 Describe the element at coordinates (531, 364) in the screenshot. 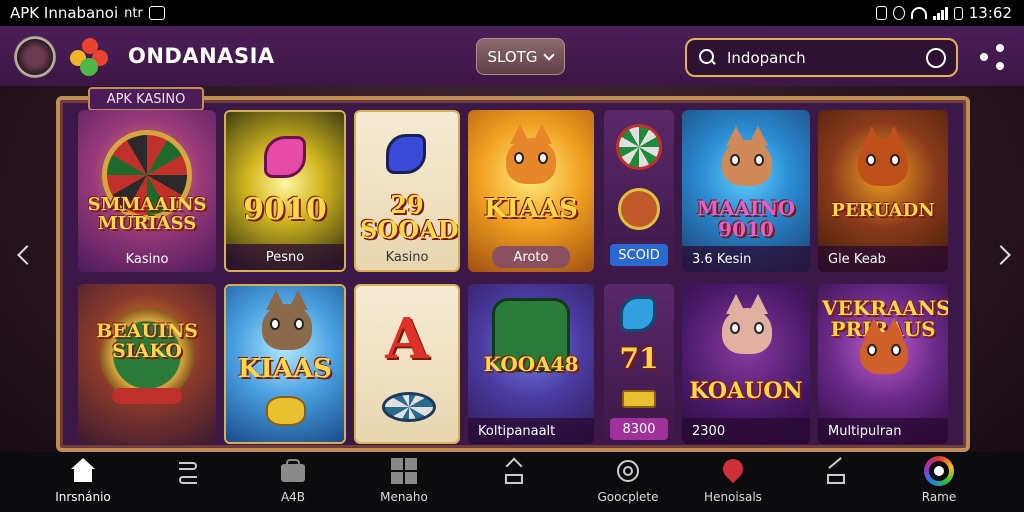

I see `game-tile: KOOA48 Koltipanaalt` at that location.